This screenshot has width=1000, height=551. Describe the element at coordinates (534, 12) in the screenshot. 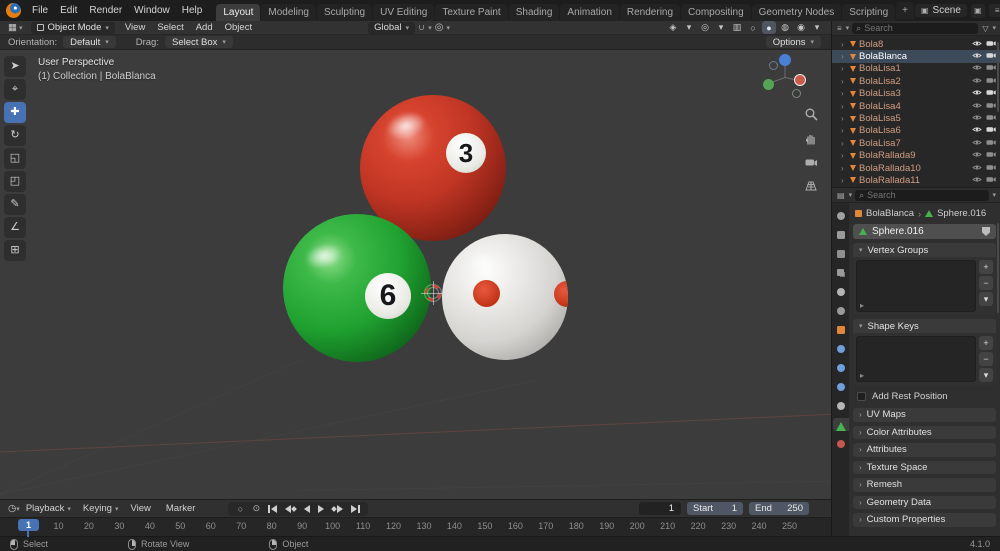

I see `workspace-tab-Shading: Shading` at that location.